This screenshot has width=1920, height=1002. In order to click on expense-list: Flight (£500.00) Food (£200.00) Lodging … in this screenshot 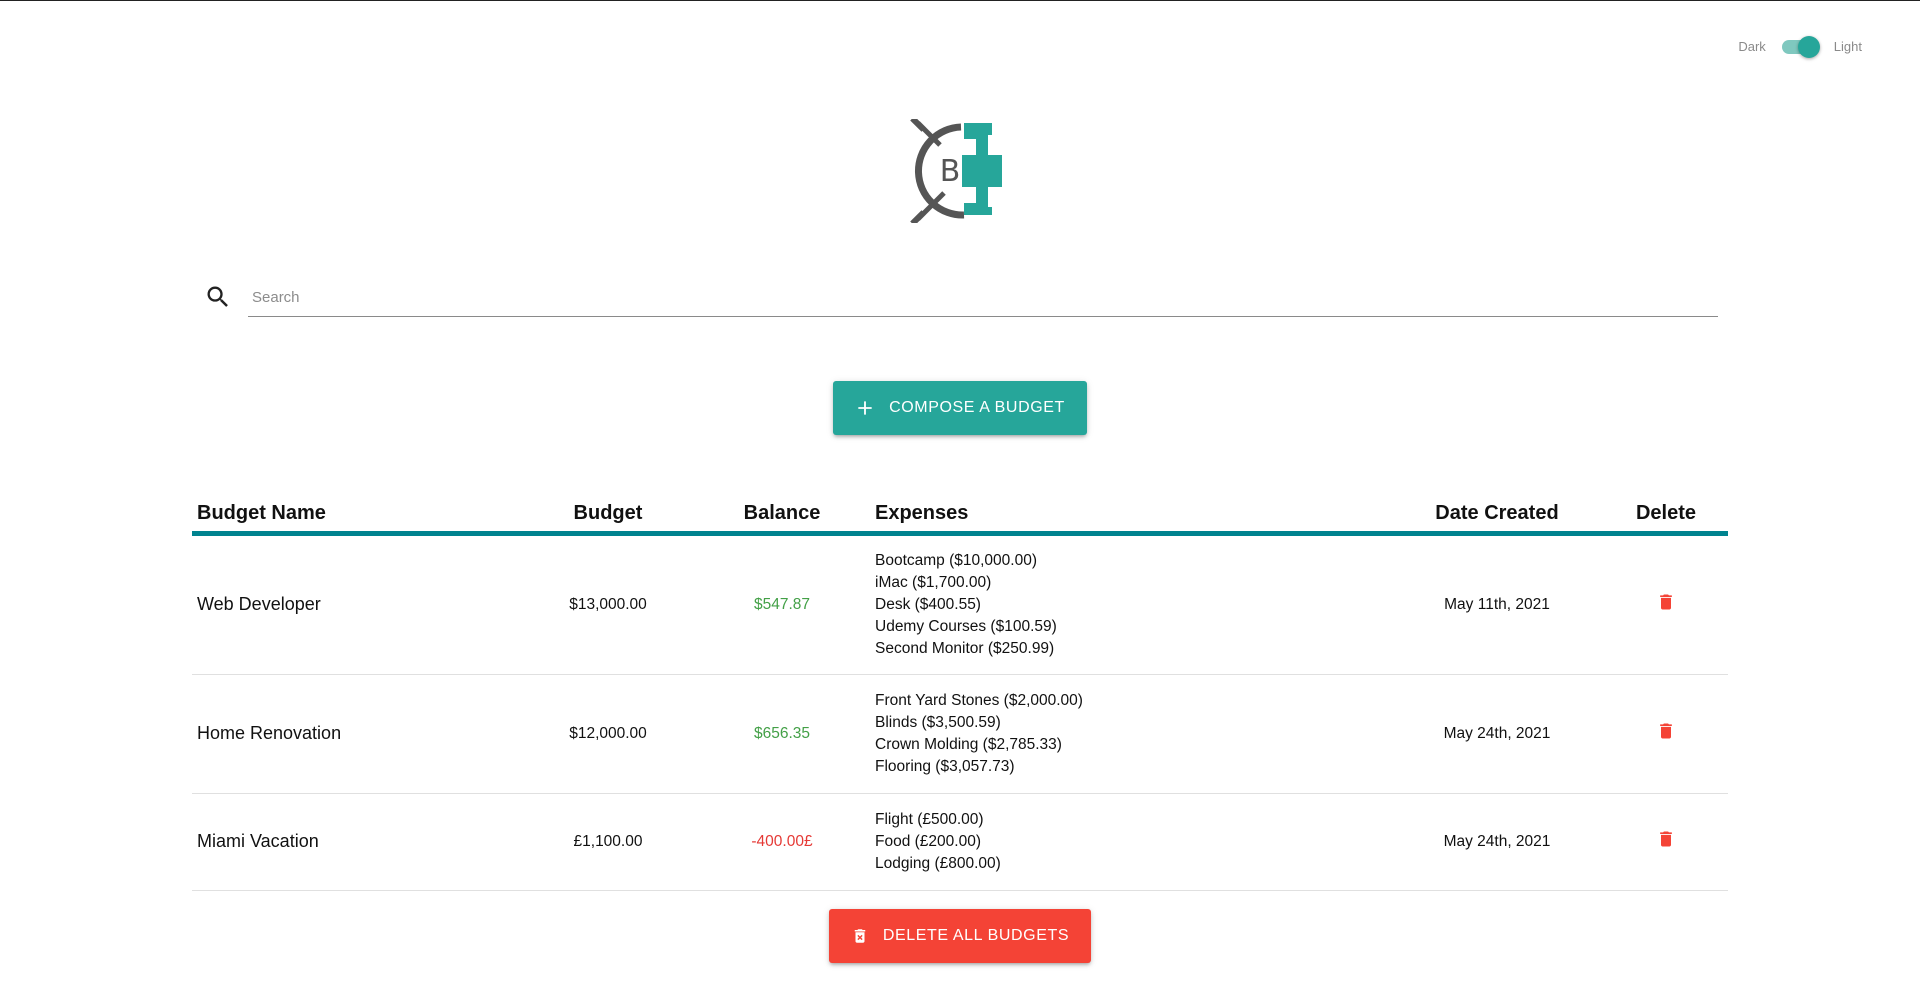, I will do `click(1130, 842)`.